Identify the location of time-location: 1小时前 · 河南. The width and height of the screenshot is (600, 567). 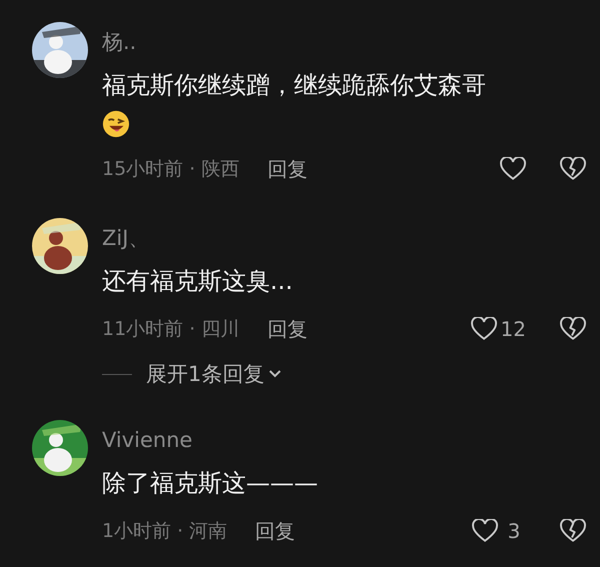
(165, 531).